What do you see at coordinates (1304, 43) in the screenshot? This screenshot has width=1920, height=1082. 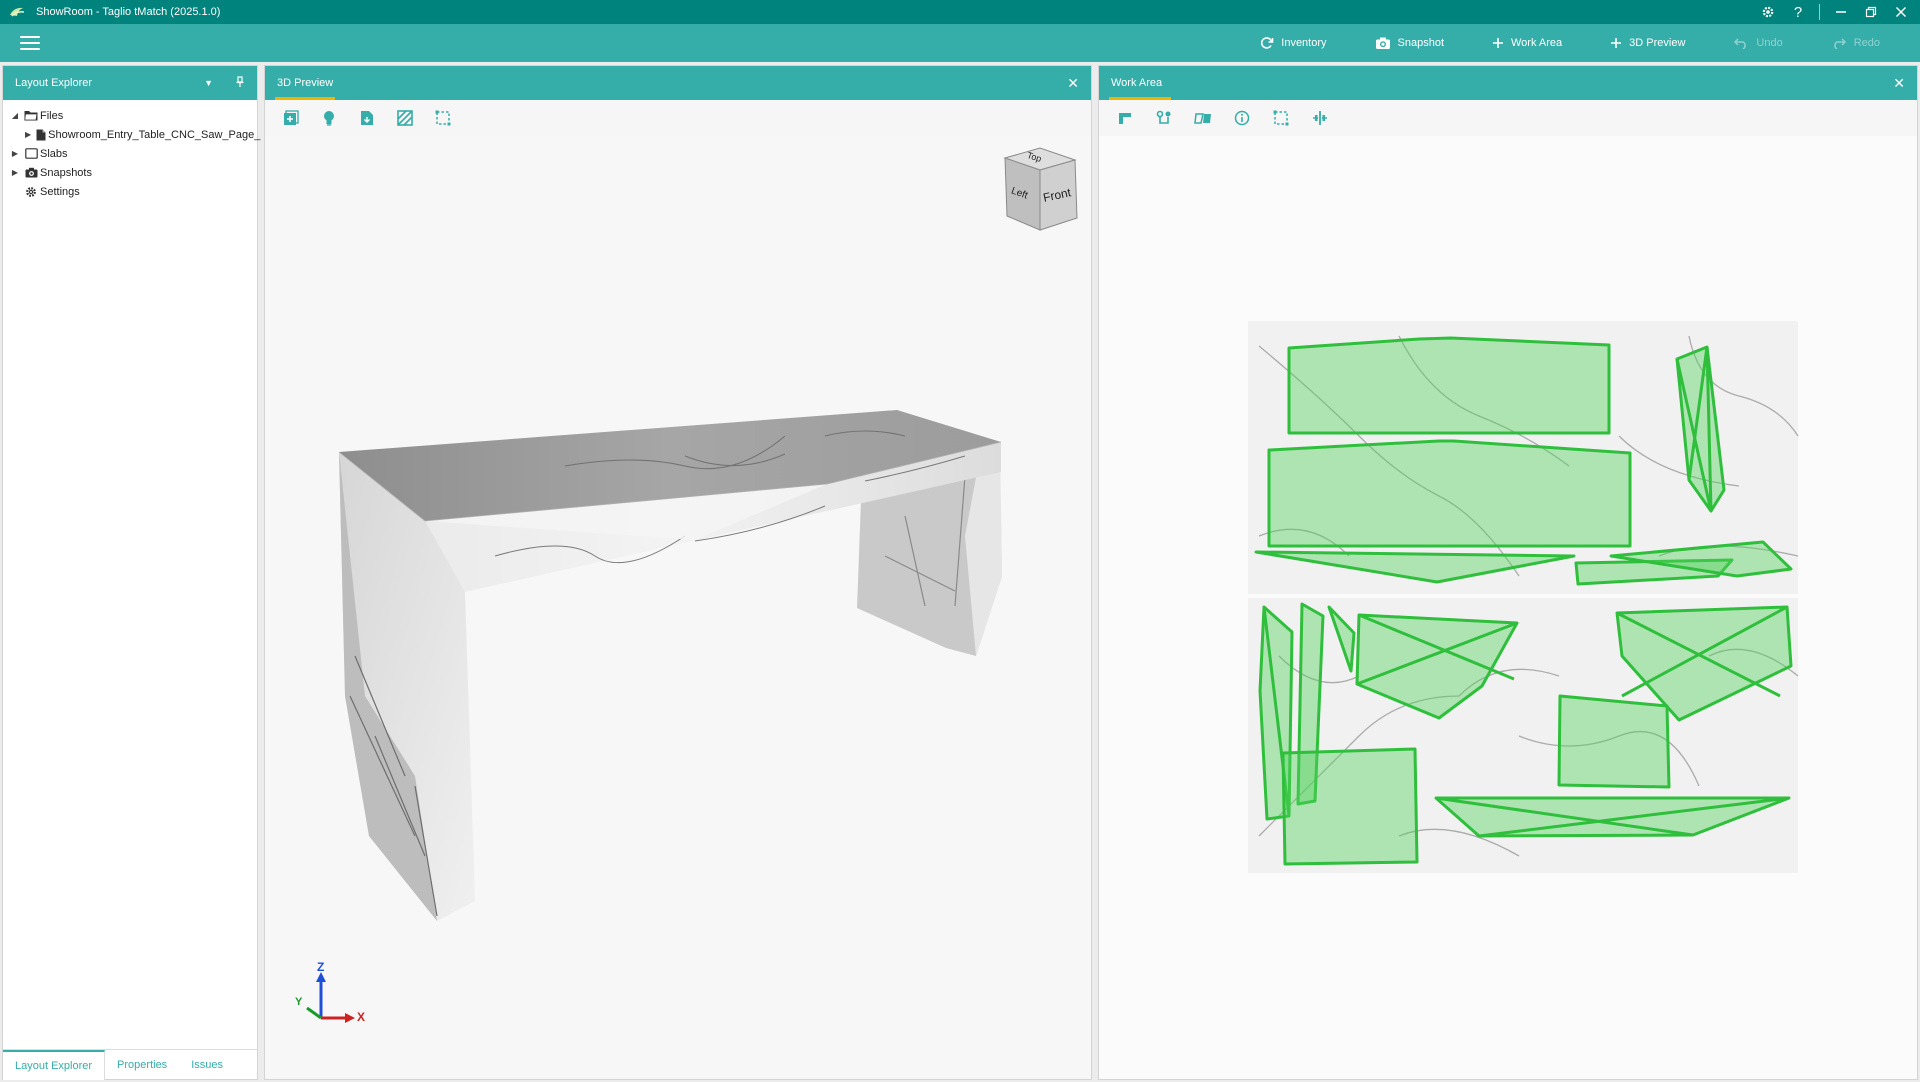 I see `inventory-label: Inventory` at bounding box center [1304, 43].